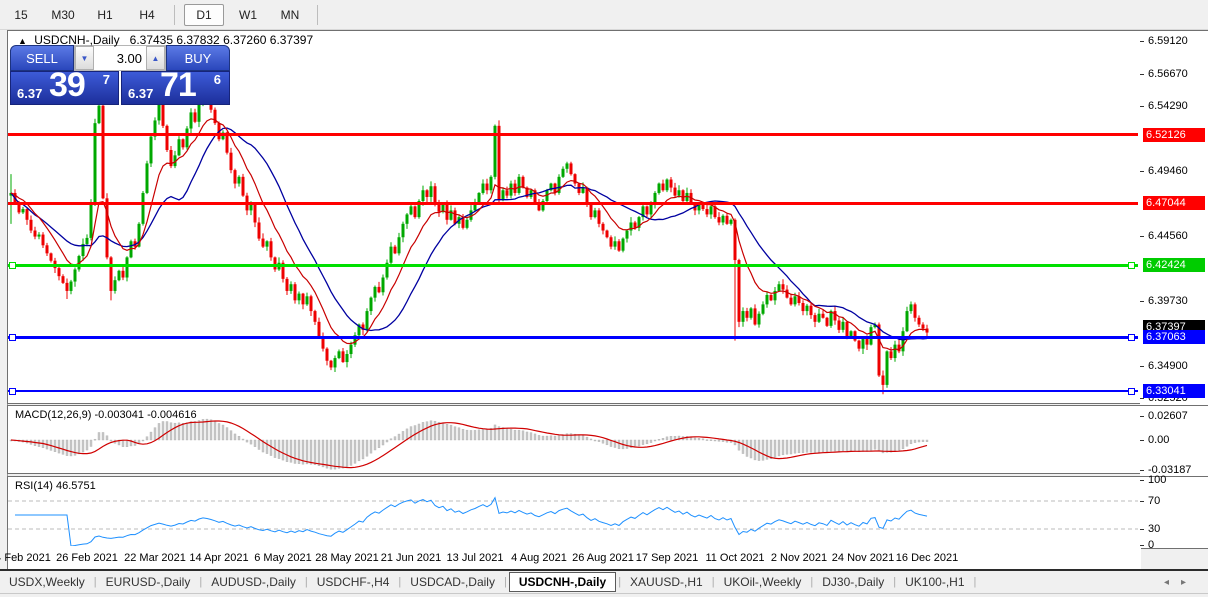  What do you see at coordinates (106, 79) in the screenshot?
I see `bid-pip-digit: 7` at bounding box center [106, 79].